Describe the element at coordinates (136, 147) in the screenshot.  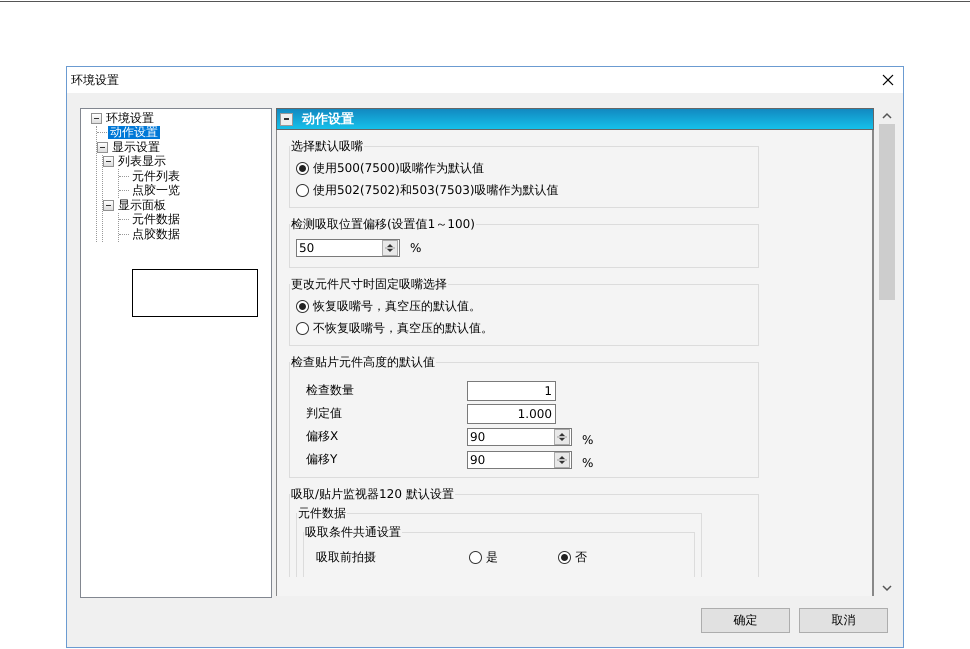
I see `tree-item: 显示设置` at that location.